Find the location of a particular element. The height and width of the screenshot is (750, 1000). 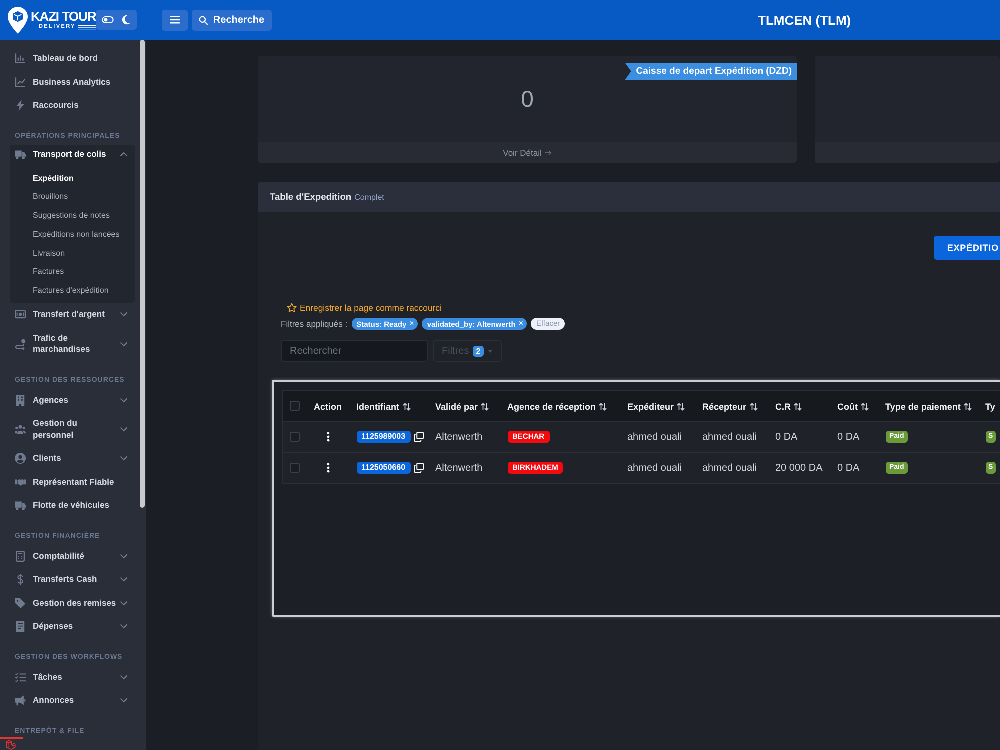

column-header: Ty is located at coordinates (991, 407).